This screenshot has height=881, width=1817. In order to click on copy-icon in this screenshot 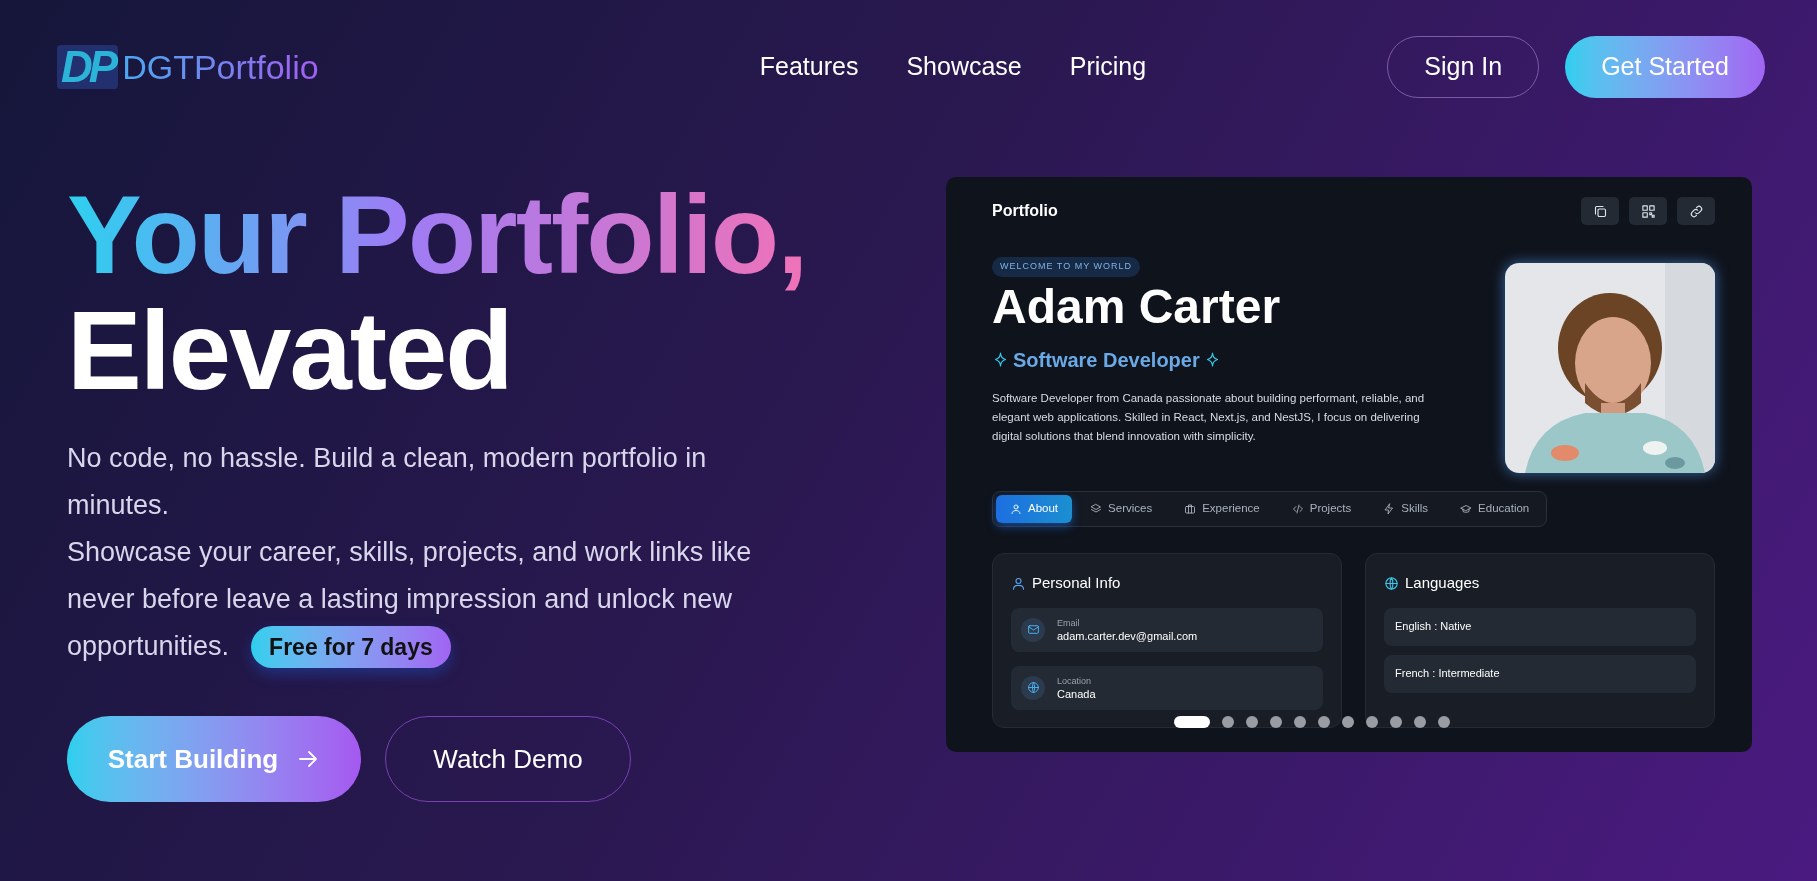, I will do `click(1600, 211)`.